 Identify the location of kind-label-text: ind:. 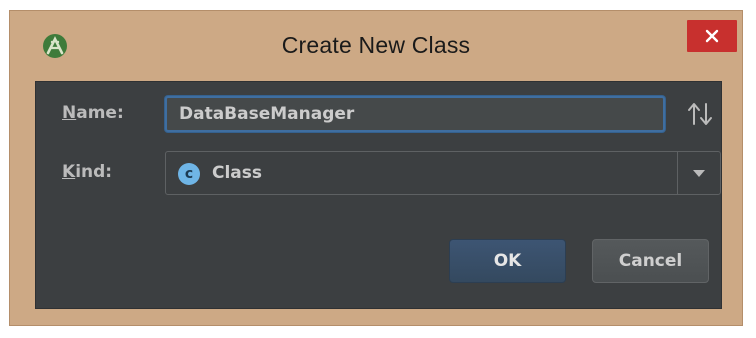
(94, 172).